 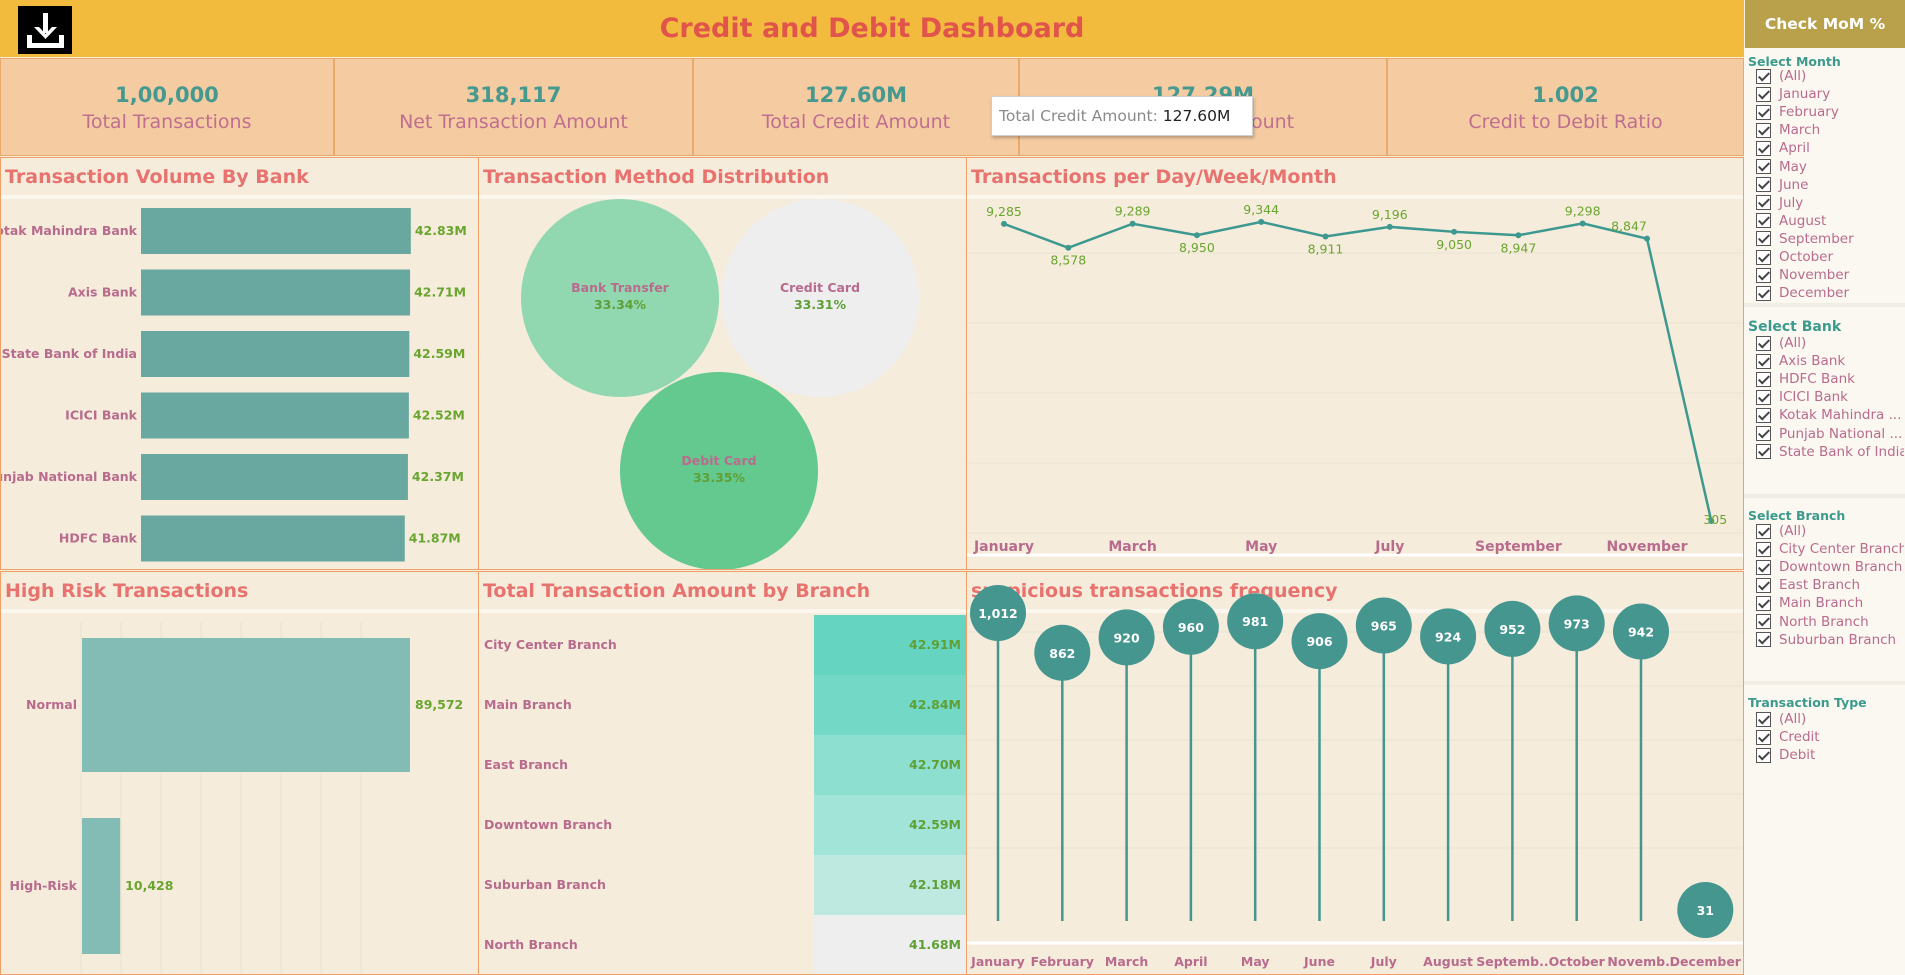 What do you see at coordinates (1830, 737) in the screenshot?
I see `filter-option: Credit` at bounding box center [1830, 737].